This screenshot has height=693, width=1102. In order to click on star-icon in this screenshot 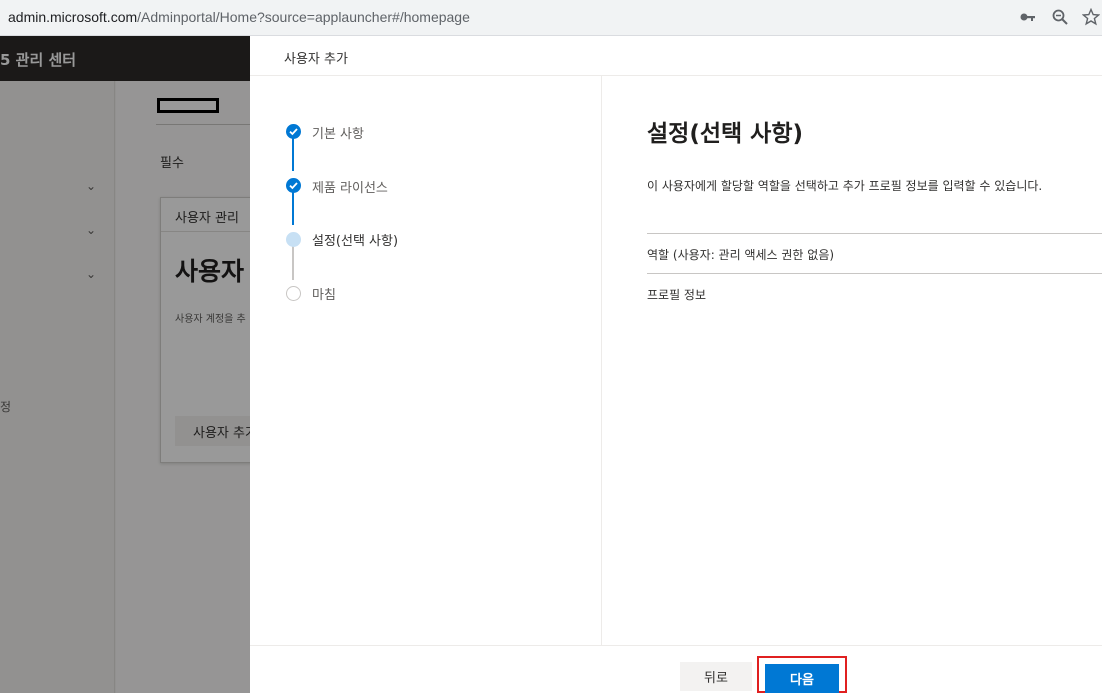, I will do `click(1091, 17)`.